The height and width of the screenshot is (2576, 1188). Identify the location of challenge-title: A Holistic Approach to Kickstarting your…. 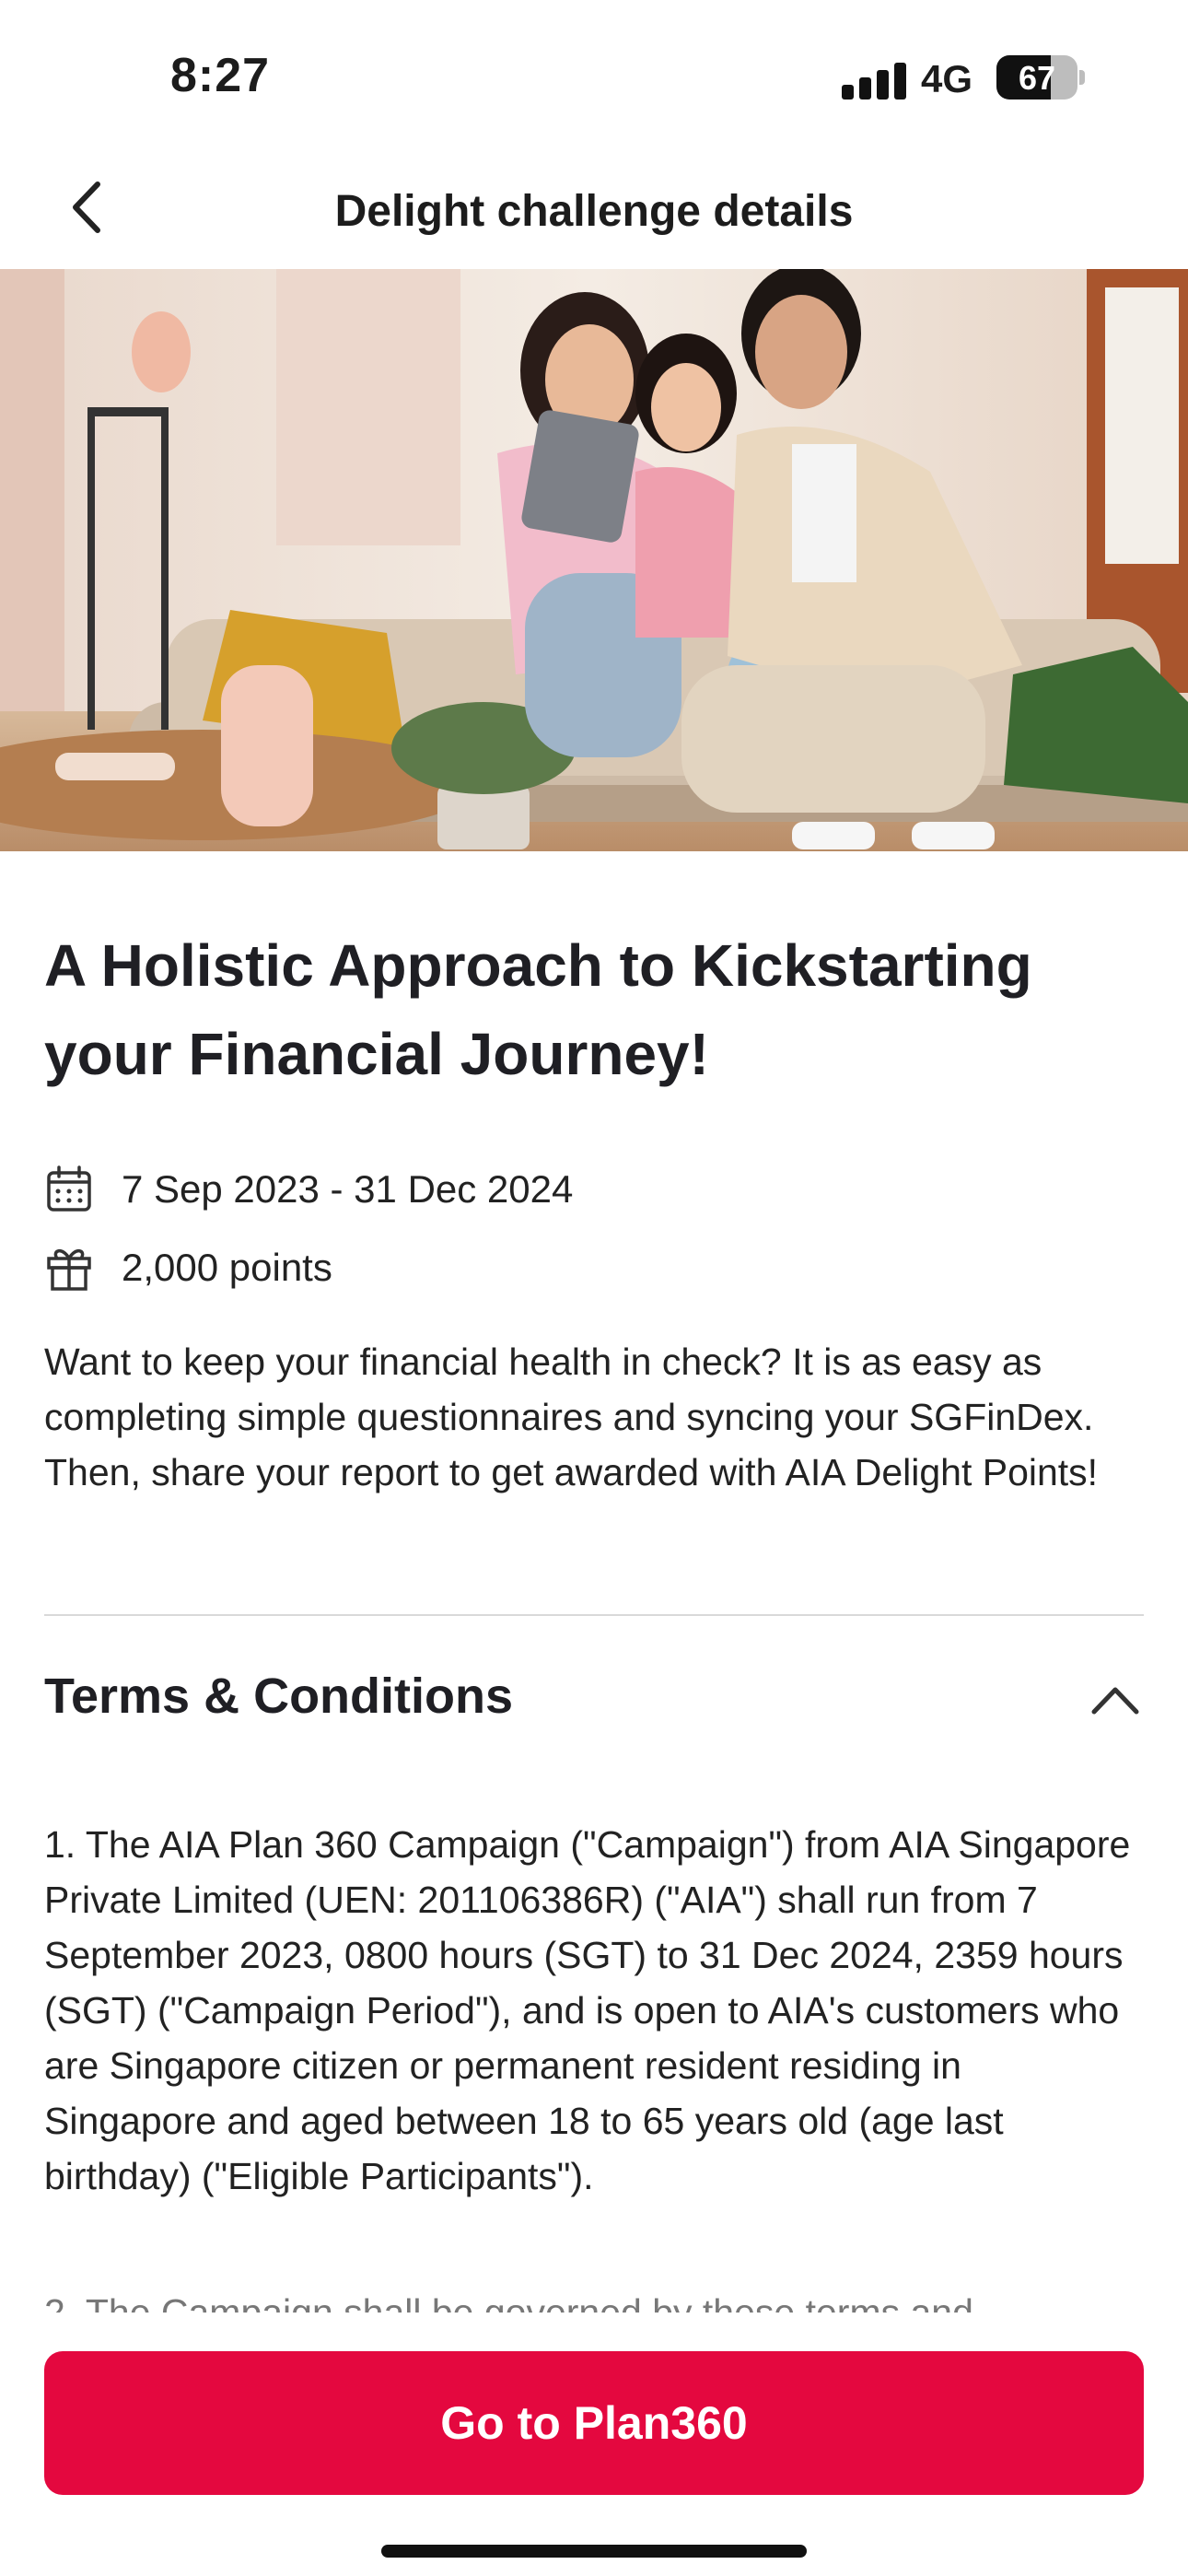
(538, 1009).